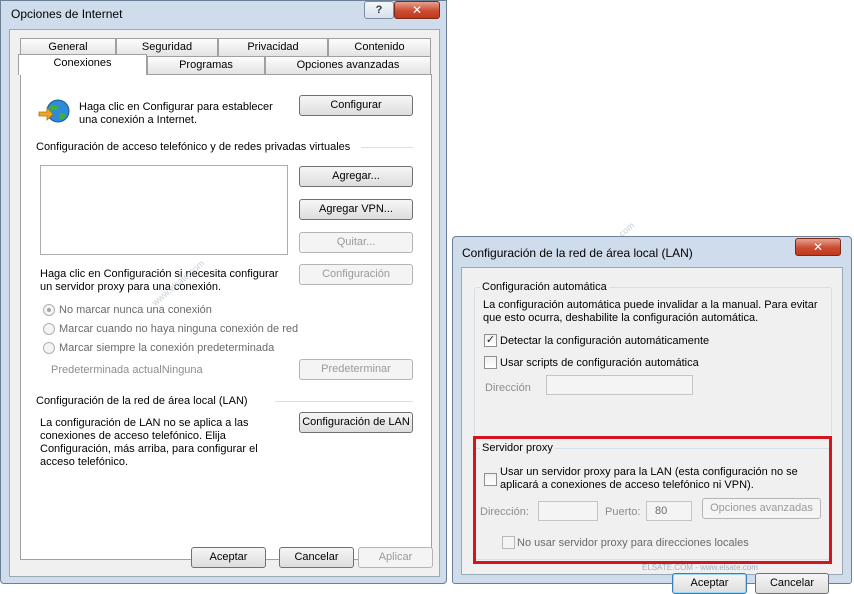 Image resolution: width=854 pixels, height=594 pixels. I want to click on current-default-label: Predeterminada actualNinguna, so click(127, 370).